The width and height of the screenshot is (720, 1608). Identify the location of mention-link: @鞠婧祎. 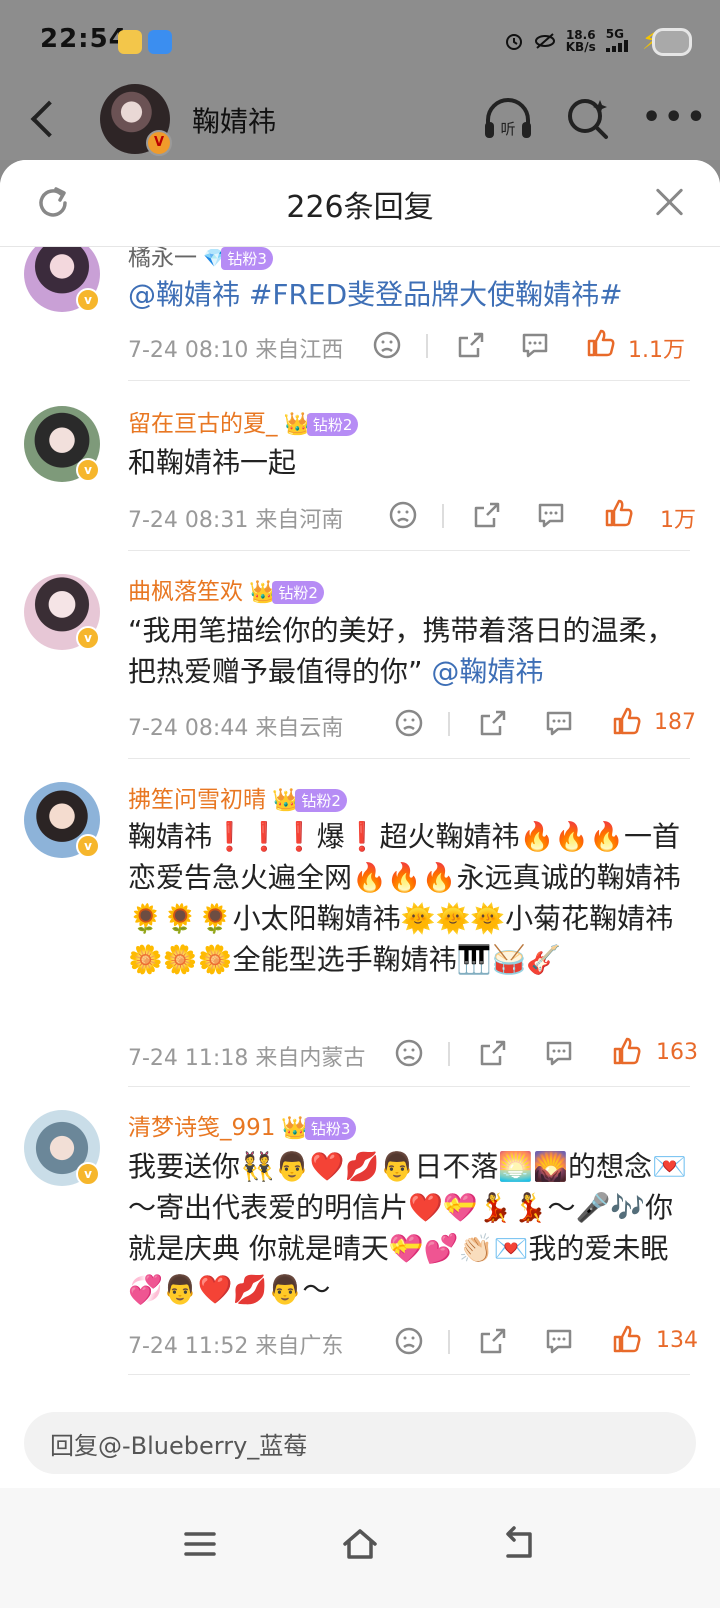
(487, 671).